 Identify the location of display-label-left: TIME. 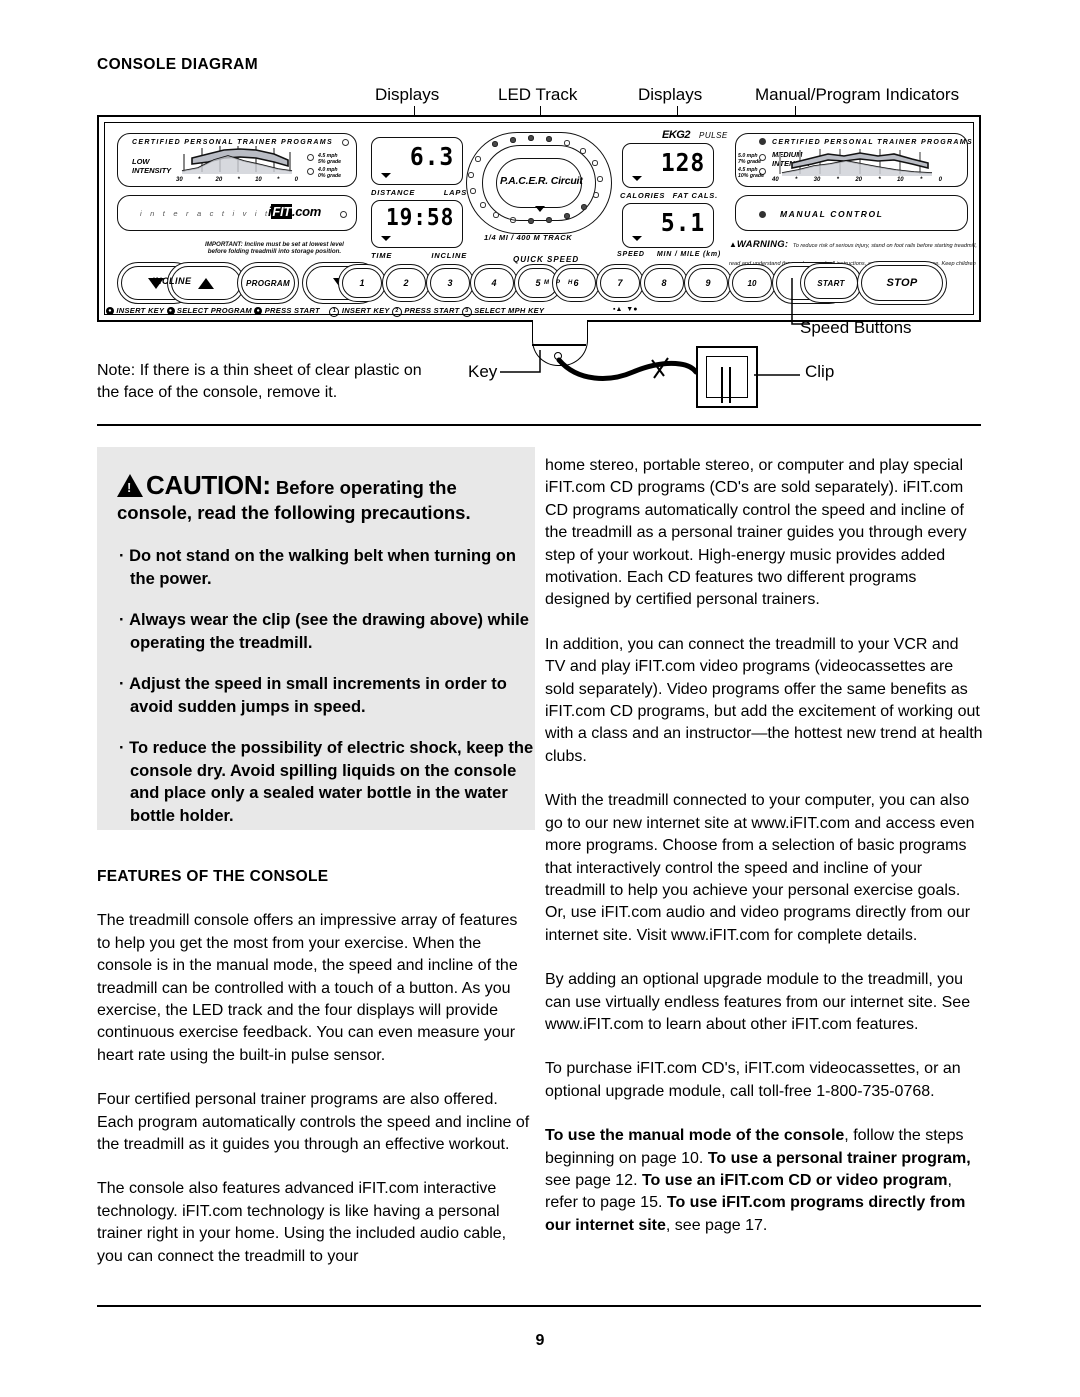
(382, 255).